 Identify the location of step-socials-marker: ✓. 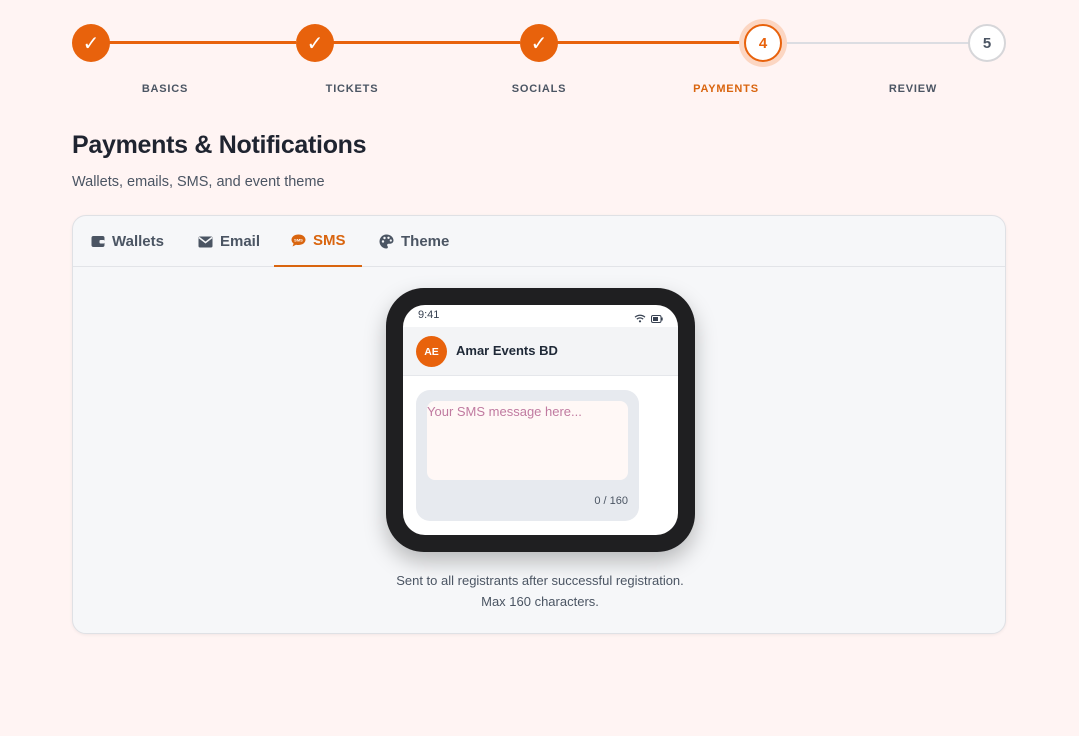
(539, 43).